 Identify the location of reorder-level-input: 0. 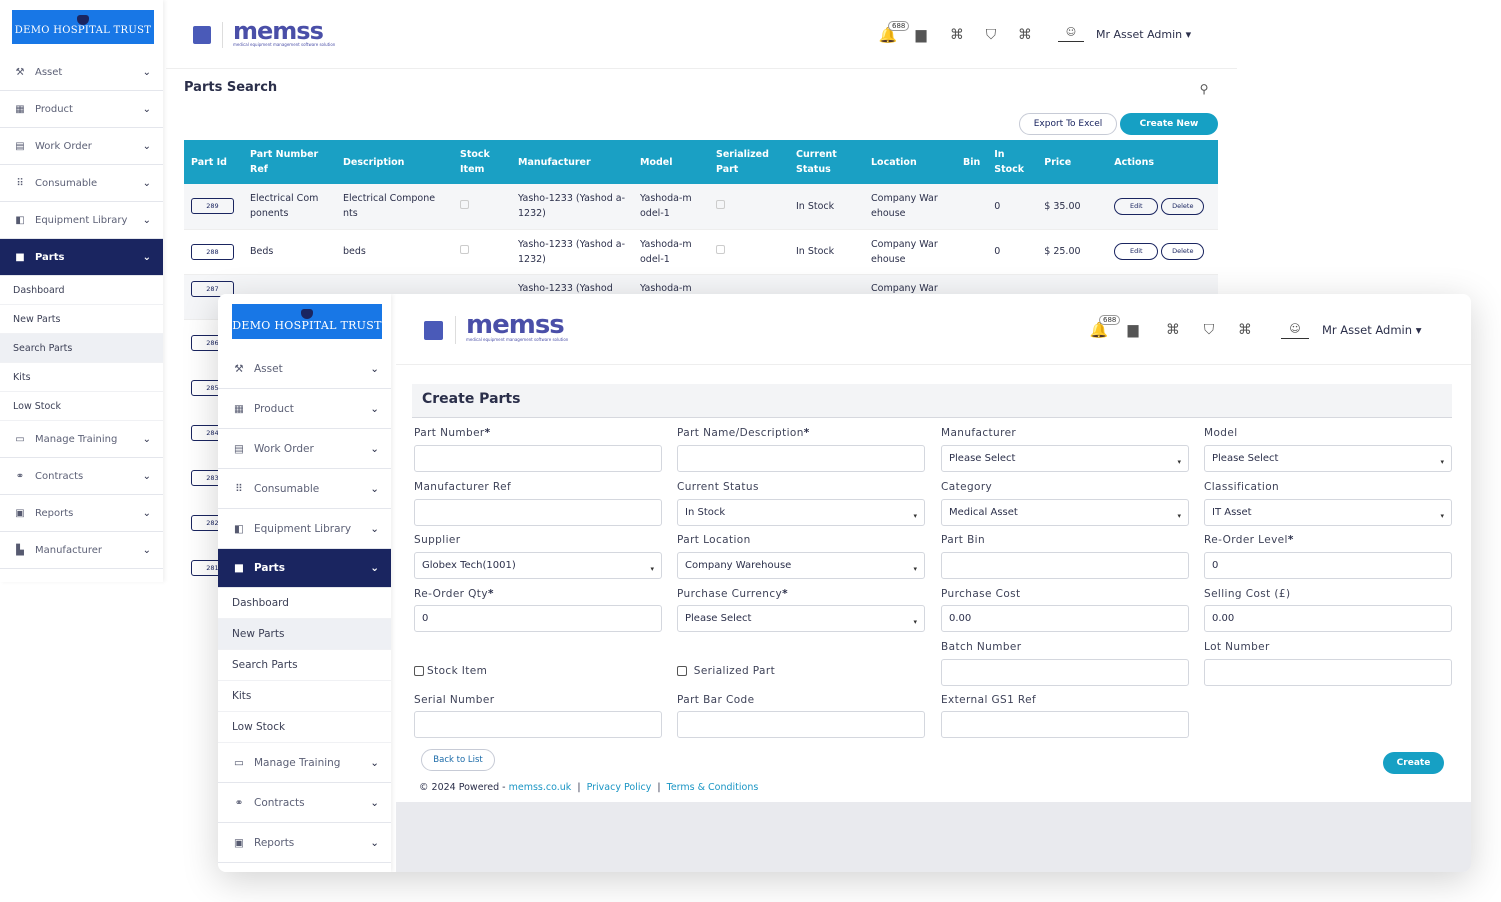
(1328, 565).